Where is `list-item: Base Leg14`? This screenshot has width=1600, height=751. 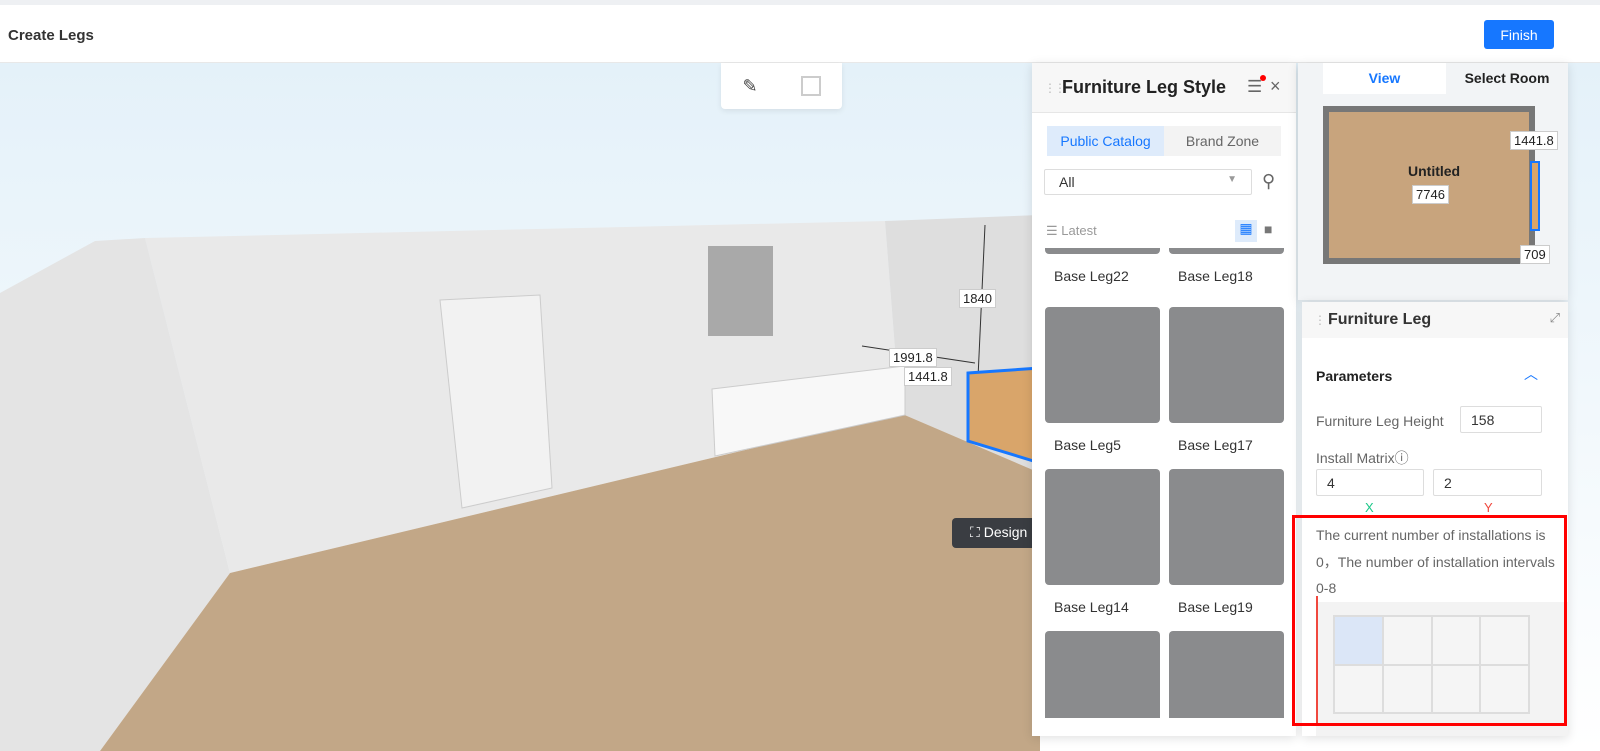 list-item: Base Leg14 is located at coordinates (1102, 542).